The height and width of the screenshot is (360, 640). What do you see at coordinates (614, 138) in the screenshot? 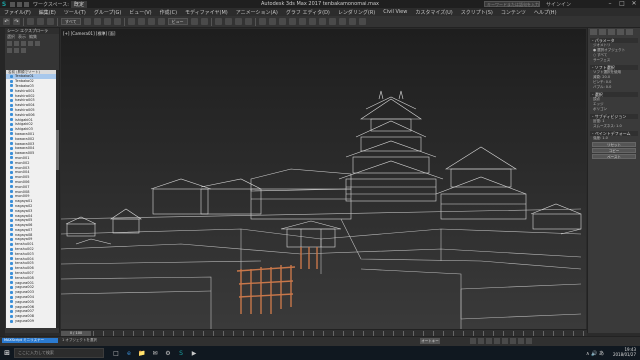
I see `rollout-option: 強度: 1.0` at bounding box center [614, 138].